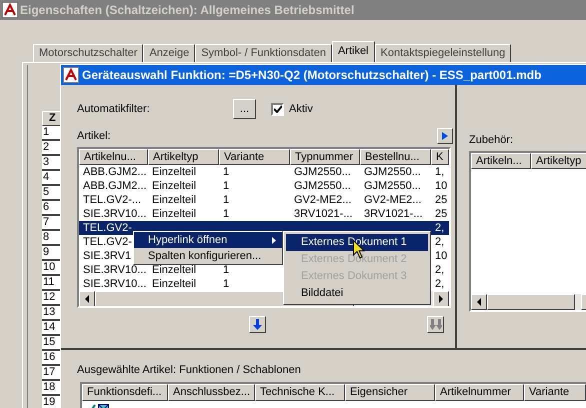 Image resolution: width=586 pixels, height=408 pixels. I want to click on play-icon, so click(445, 136).